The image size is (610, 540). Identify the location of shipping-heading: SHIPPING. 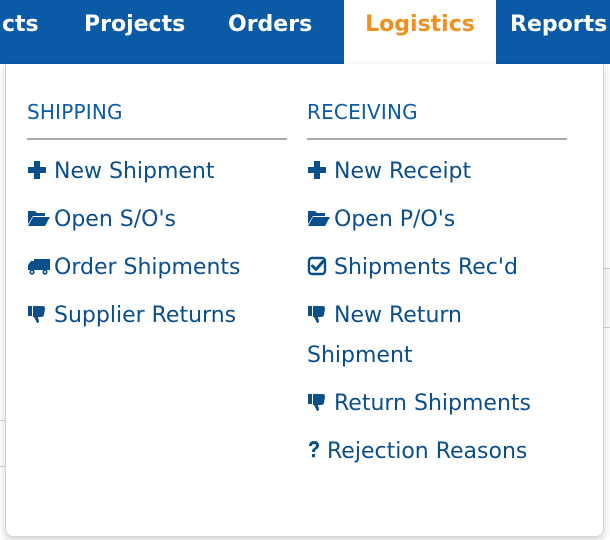
(75, 112).